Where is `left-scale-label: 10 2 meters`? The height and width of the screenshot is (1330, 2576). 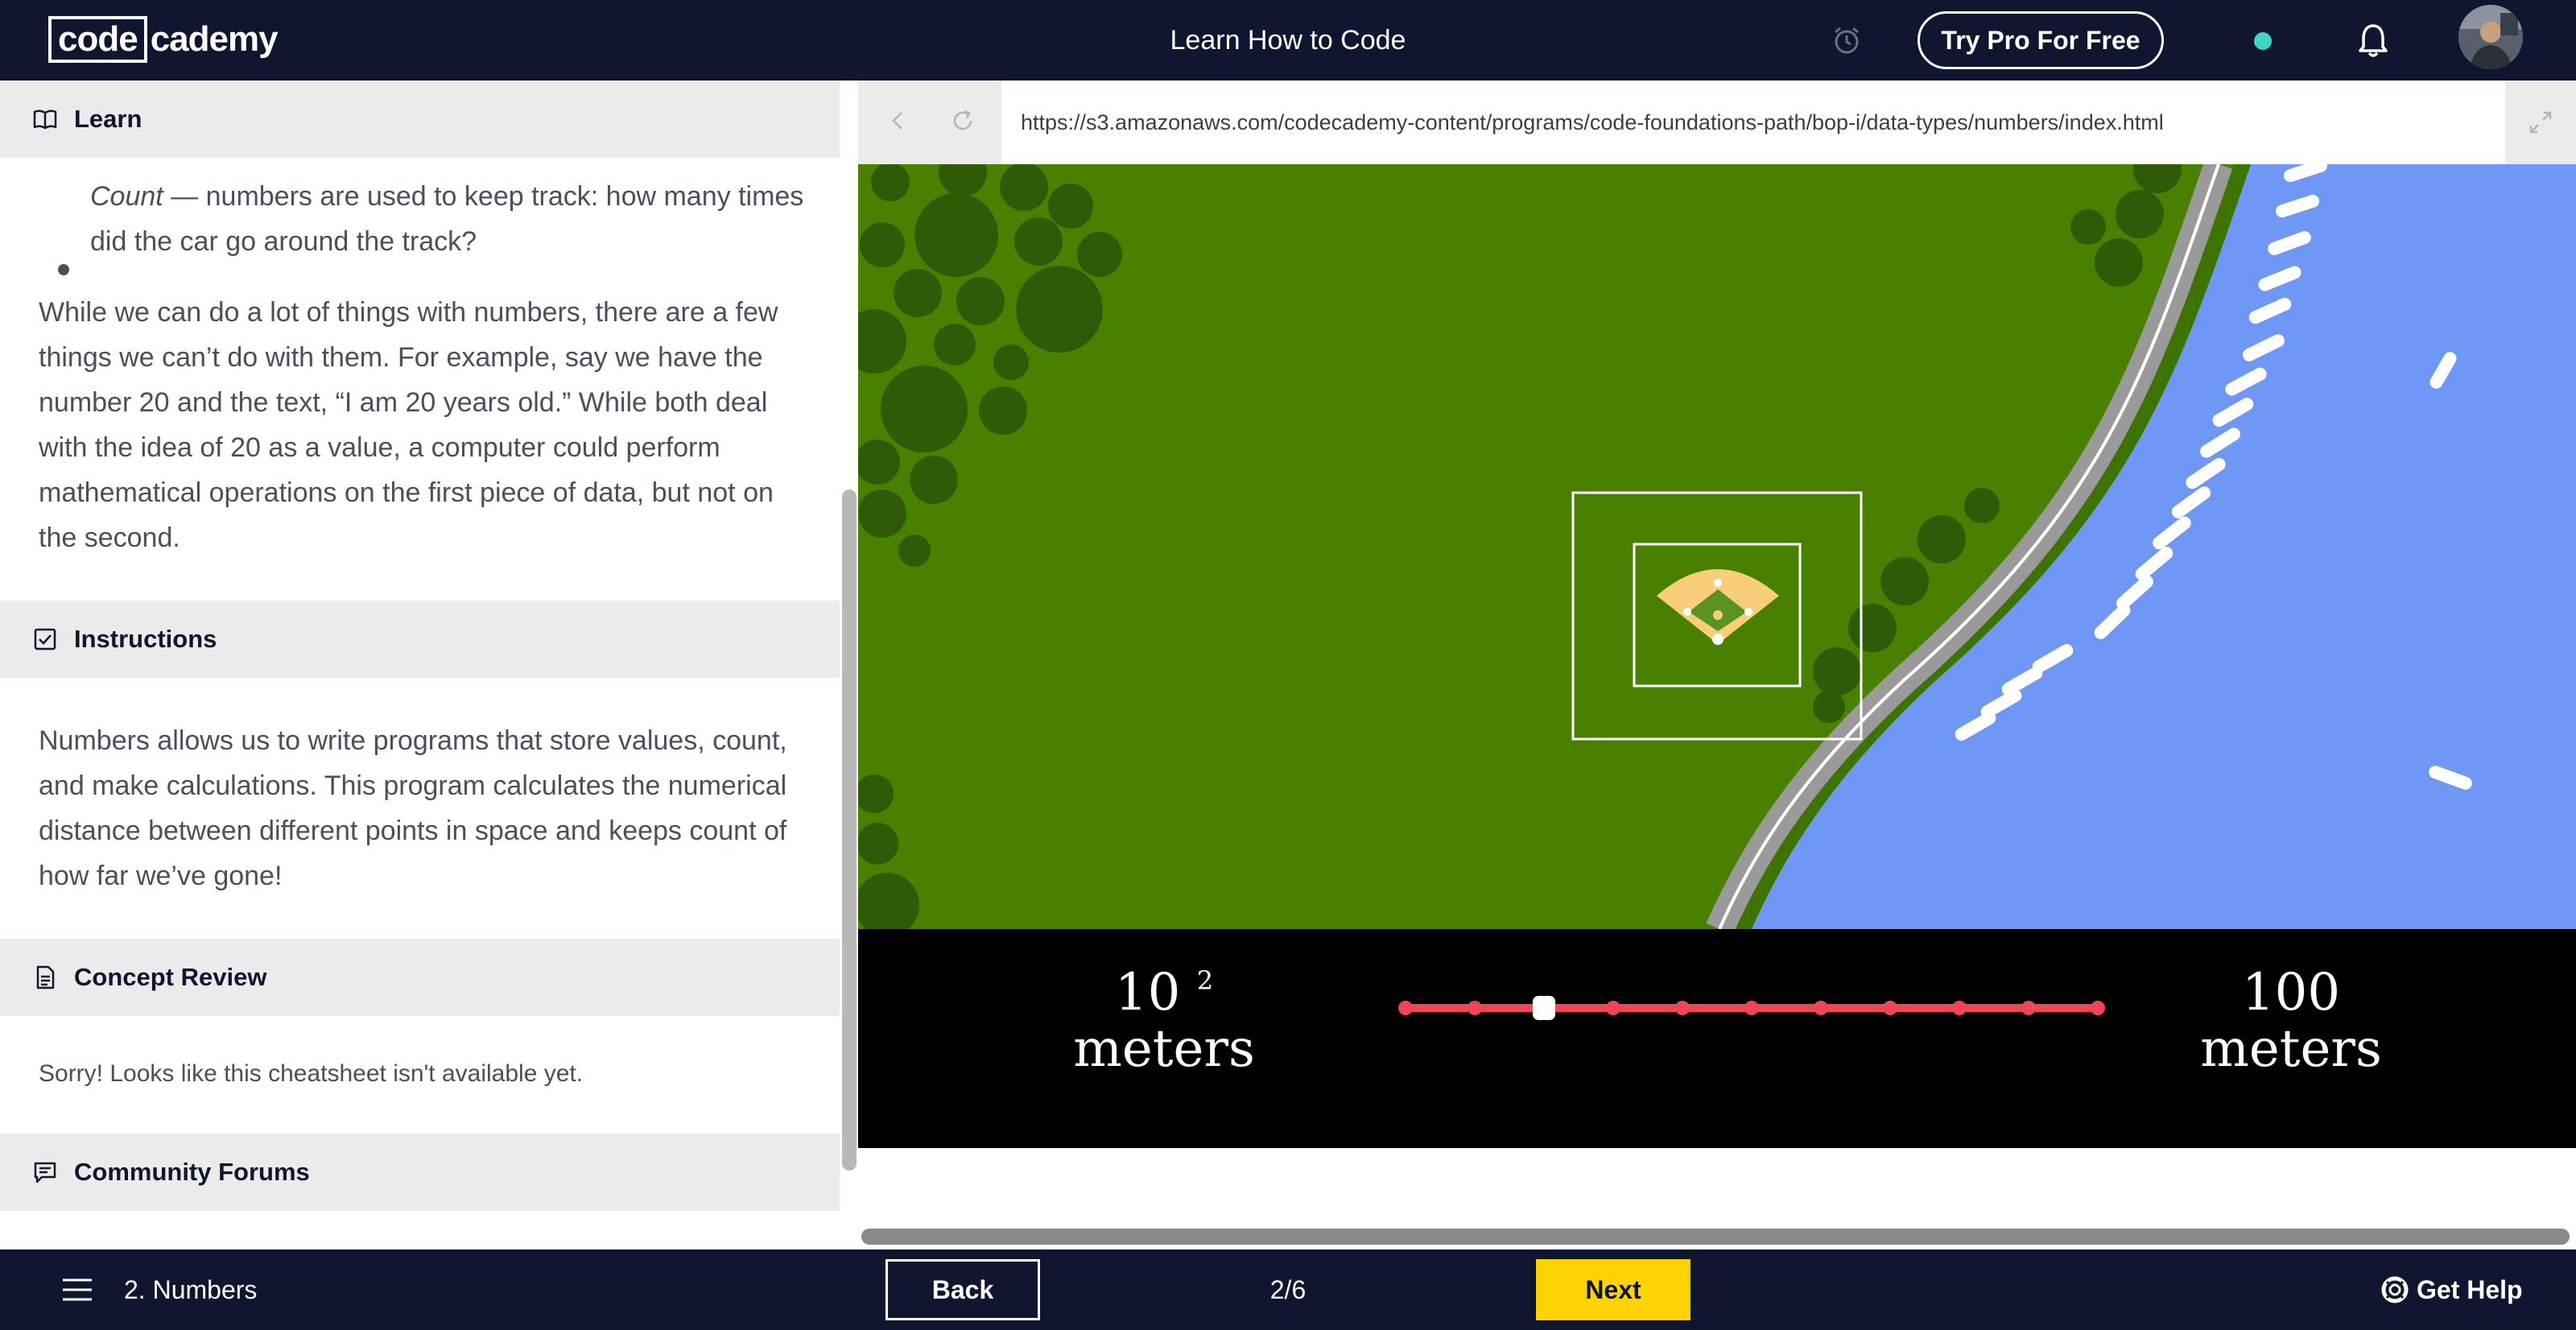 left-scale-label: 10 2 meters is located at coordinates (1164, 1021).